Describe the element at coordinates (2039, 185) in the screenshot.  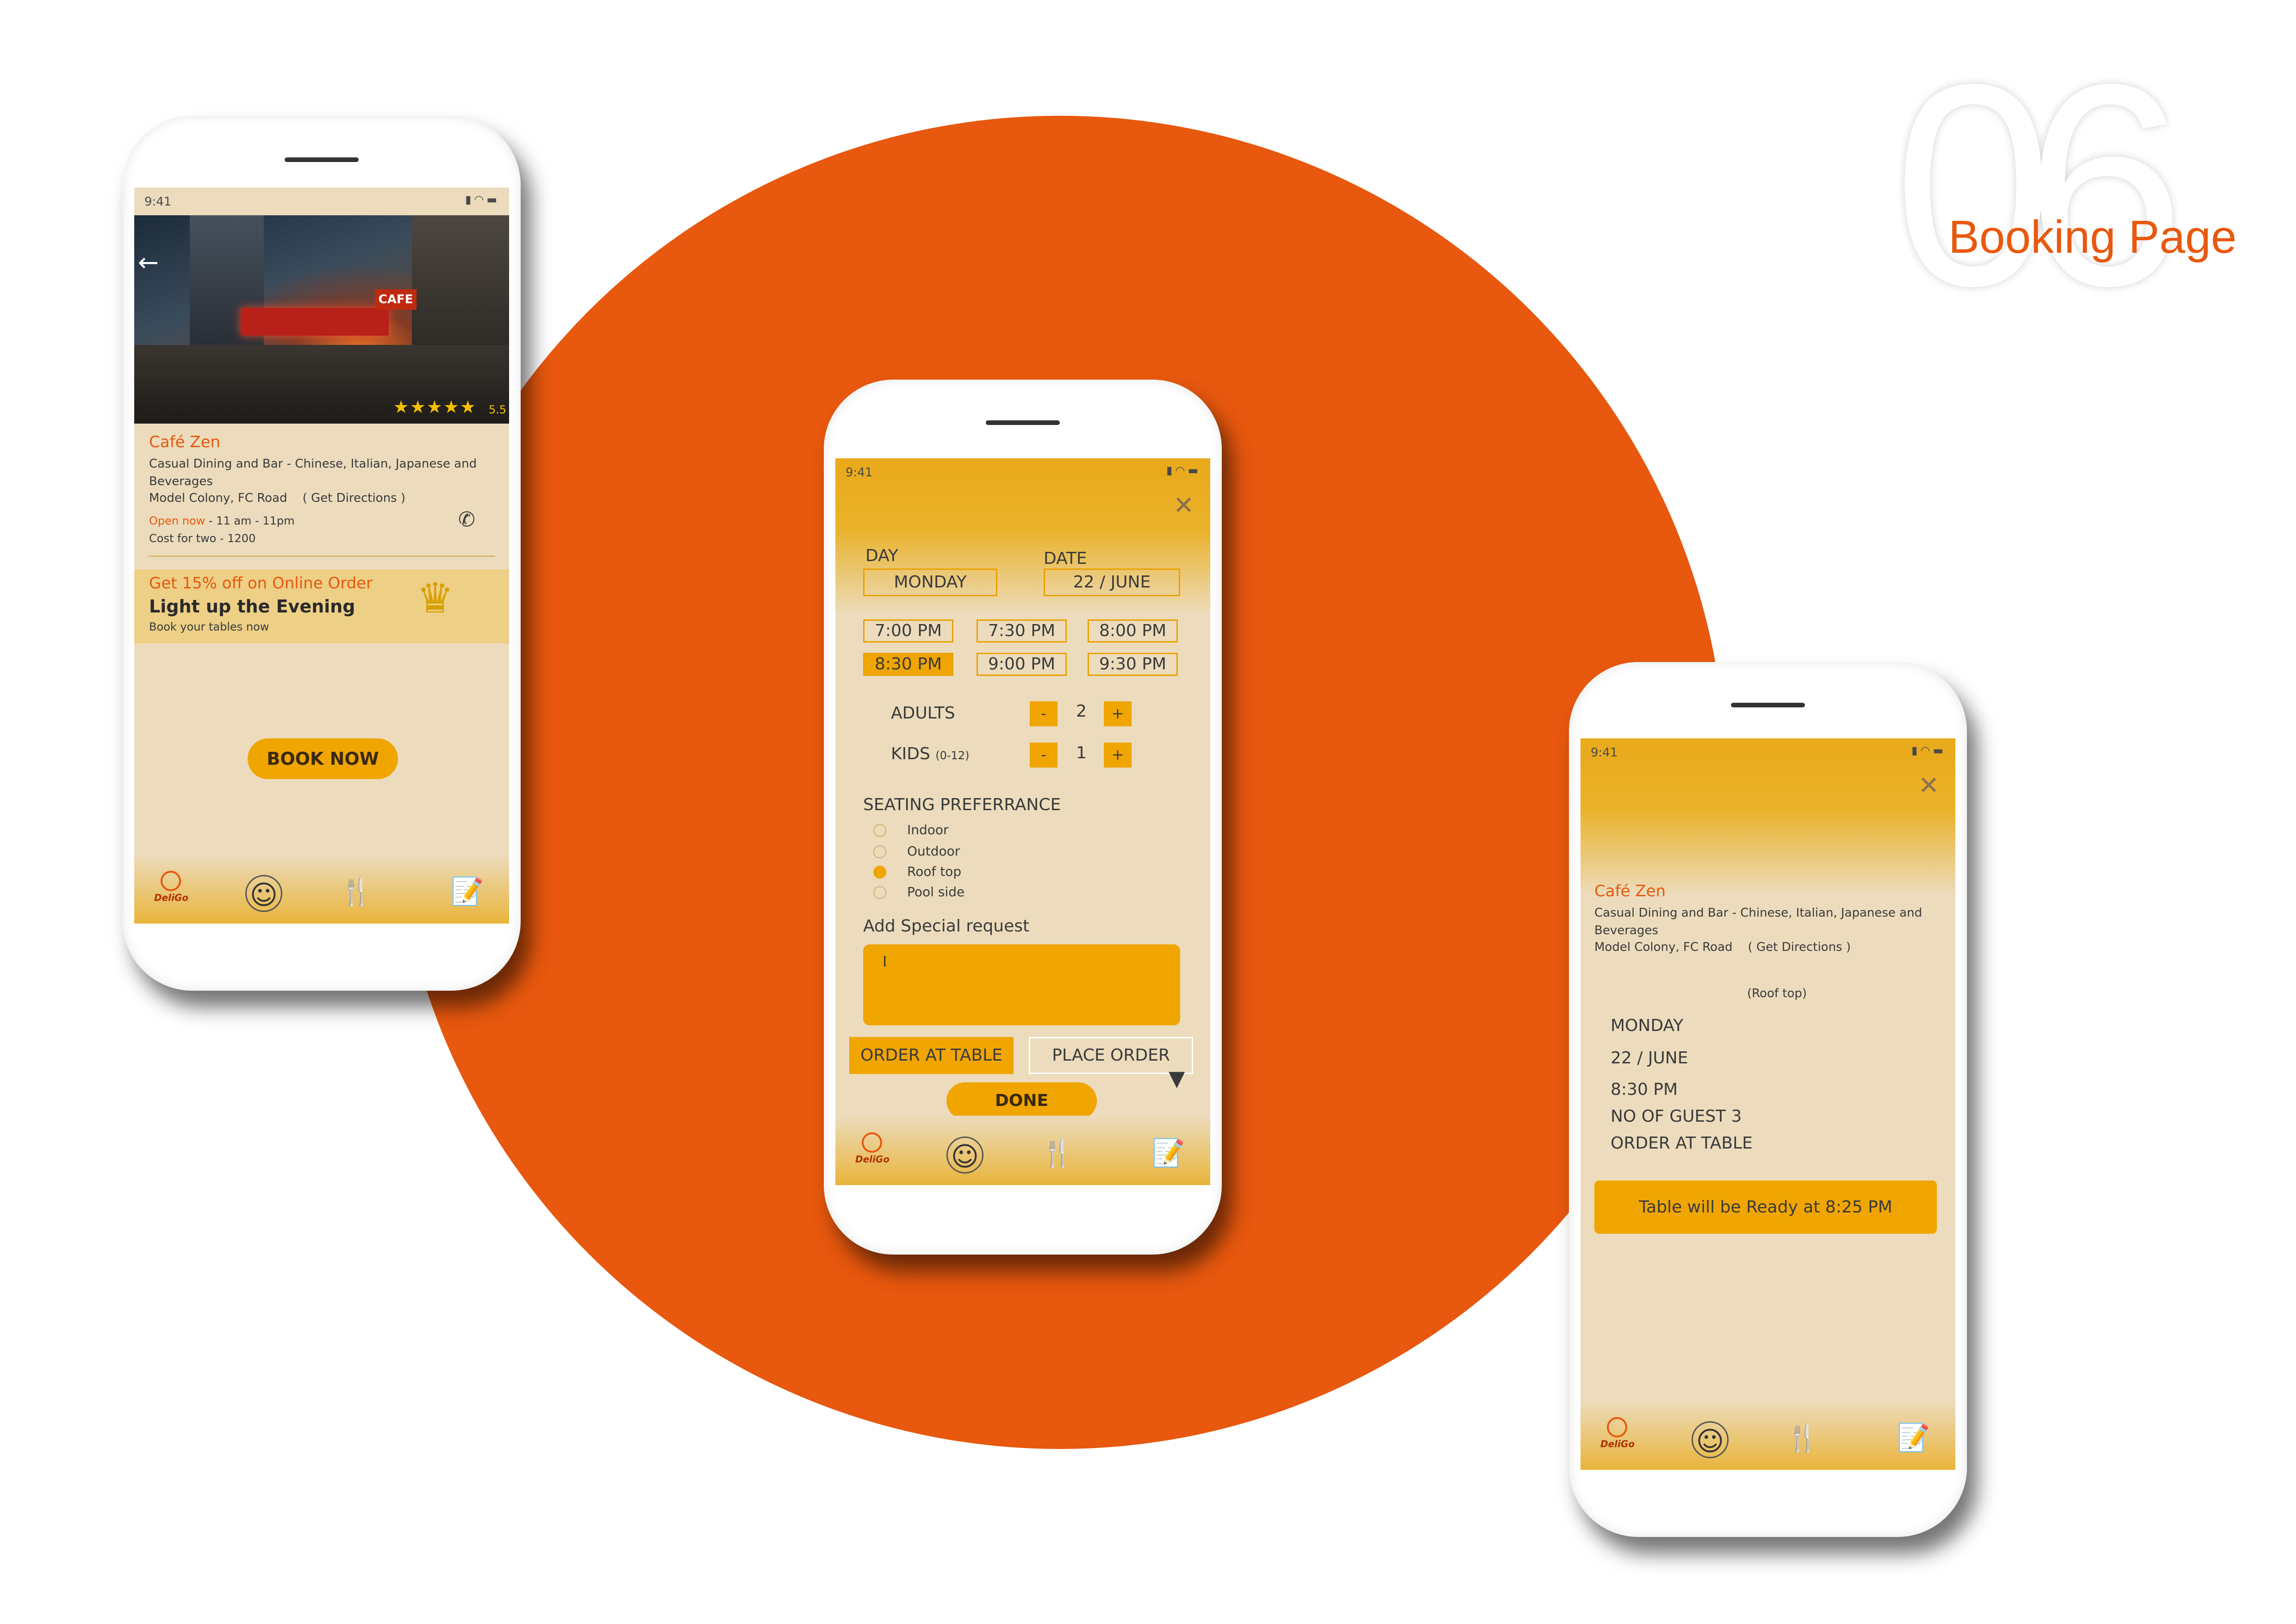
I see `section-number: 06` at that location.